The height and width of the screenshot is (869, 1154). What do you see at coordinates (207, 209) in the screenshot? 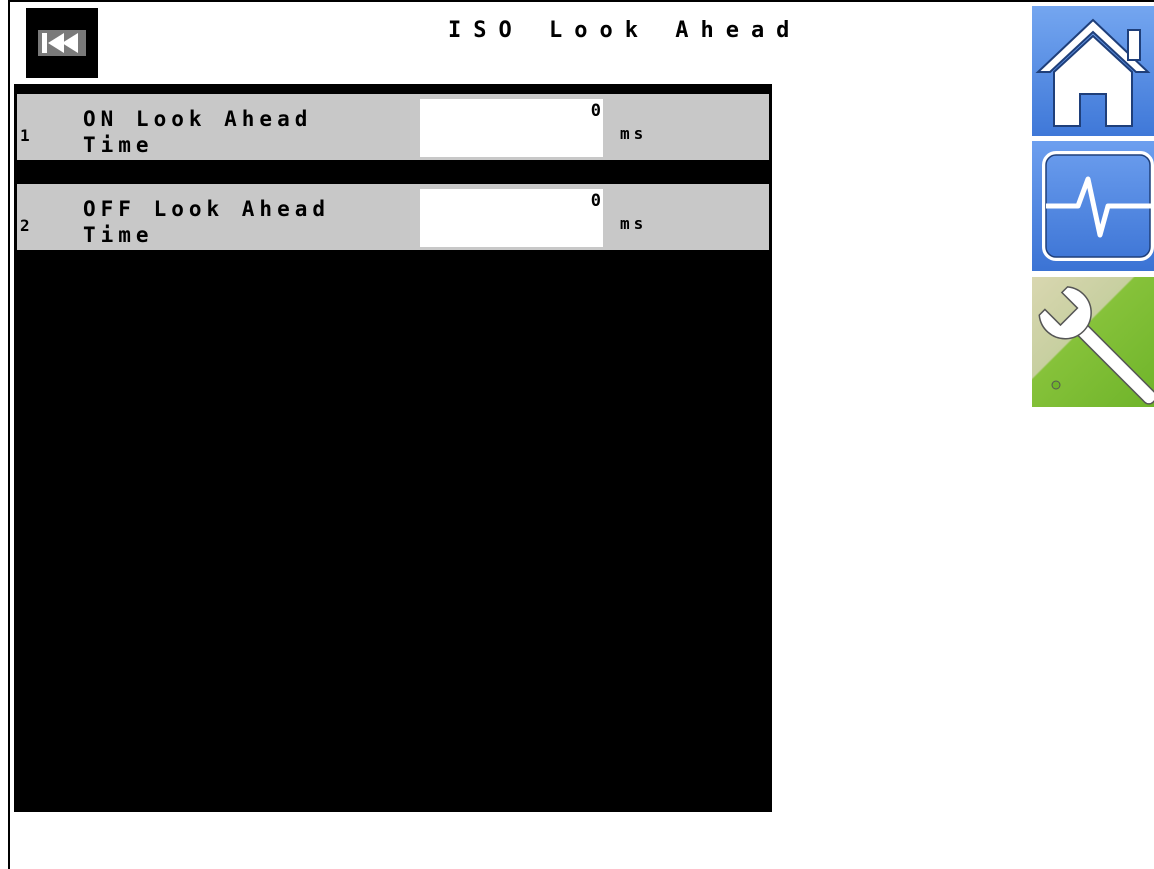
I see `row-label-line1: OFF Look Ahead` at bounding box center [207, 209].